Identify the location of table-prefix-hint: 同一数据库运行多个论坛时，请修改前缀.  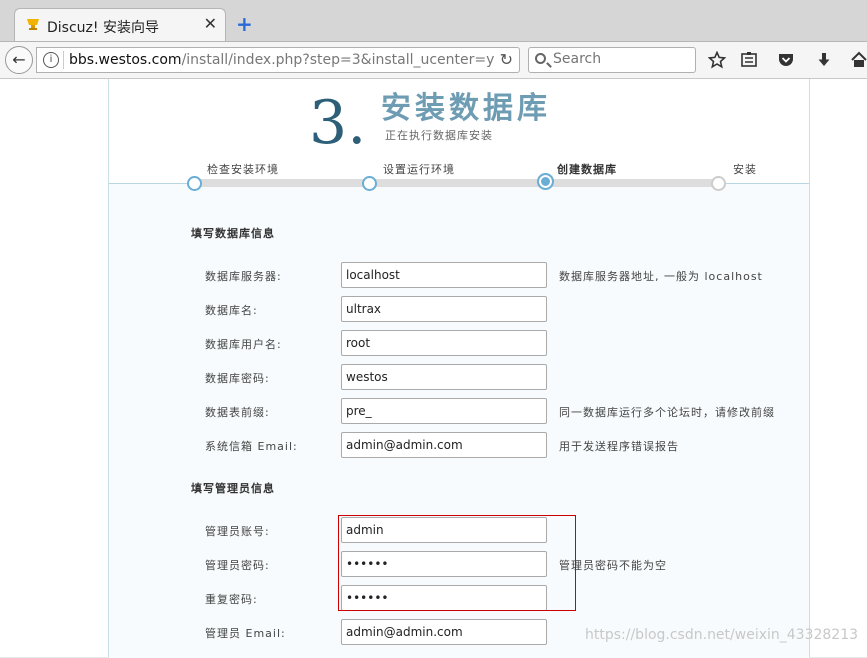
(667, 412).